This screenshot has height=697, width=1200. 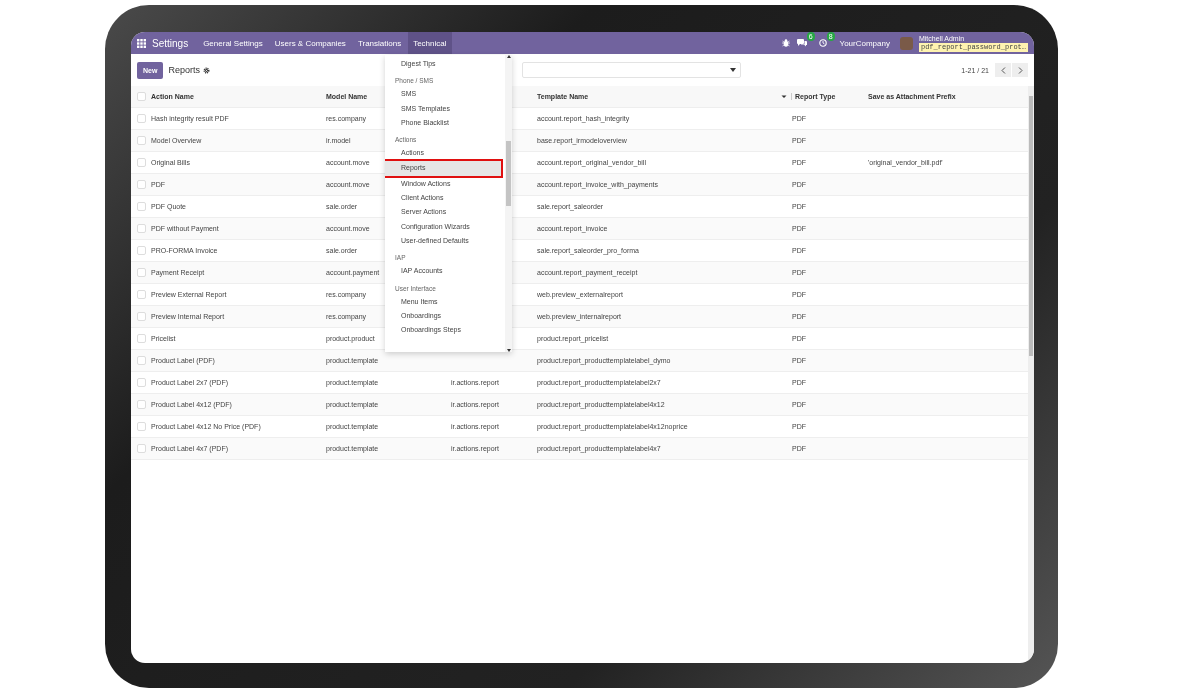 I want to click on menu-scrollbar, so click(x=508, y=203).